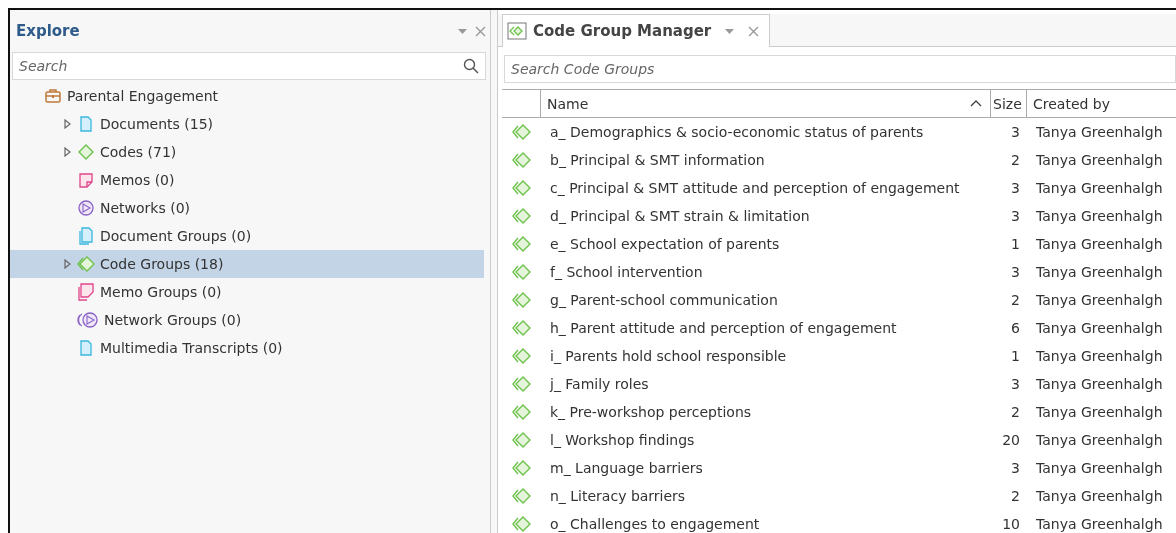 Image resolution: width=1176 pixels, height=533 pixels. Describe the element at coordinates (86, 180) in the screenshot. I see `note-icon` at that location.